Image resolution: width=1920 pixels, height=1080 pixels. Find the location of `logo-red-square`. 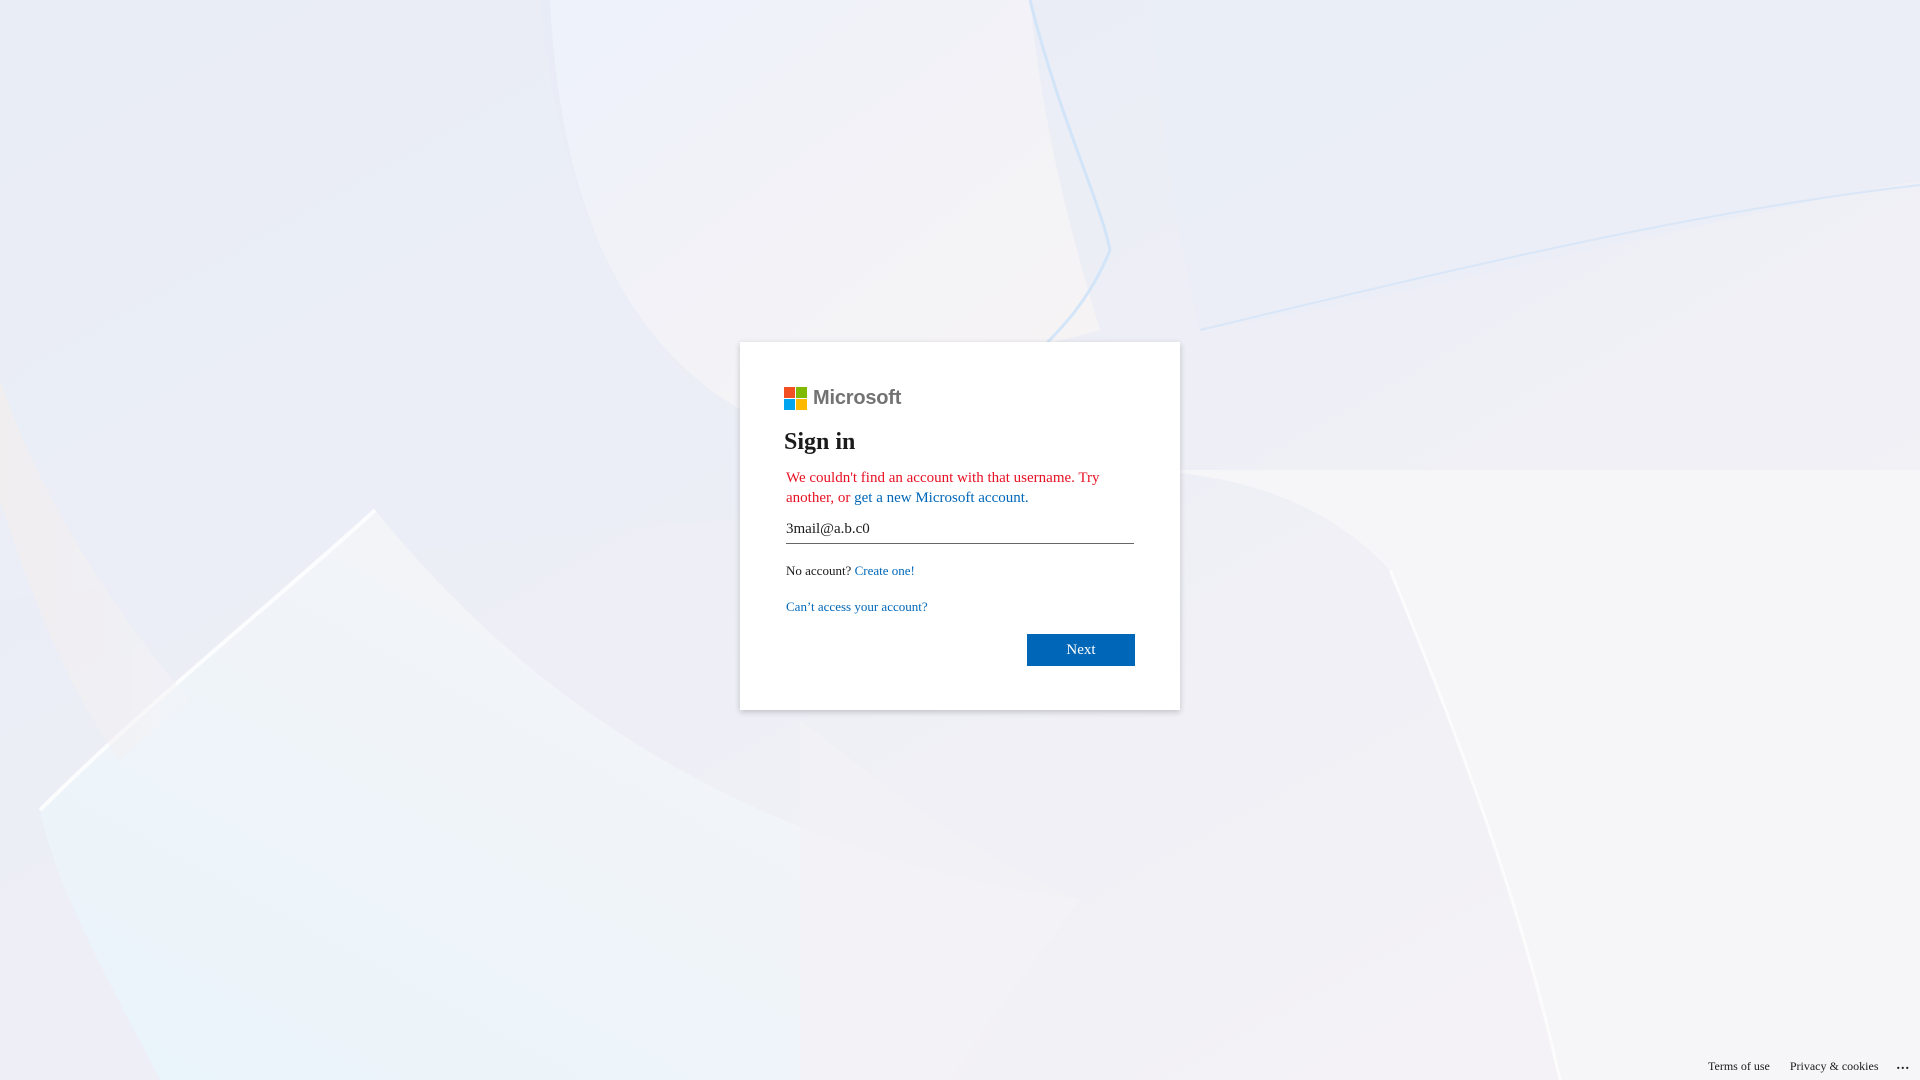

logo-red-square is located at coordinates (789, 392).